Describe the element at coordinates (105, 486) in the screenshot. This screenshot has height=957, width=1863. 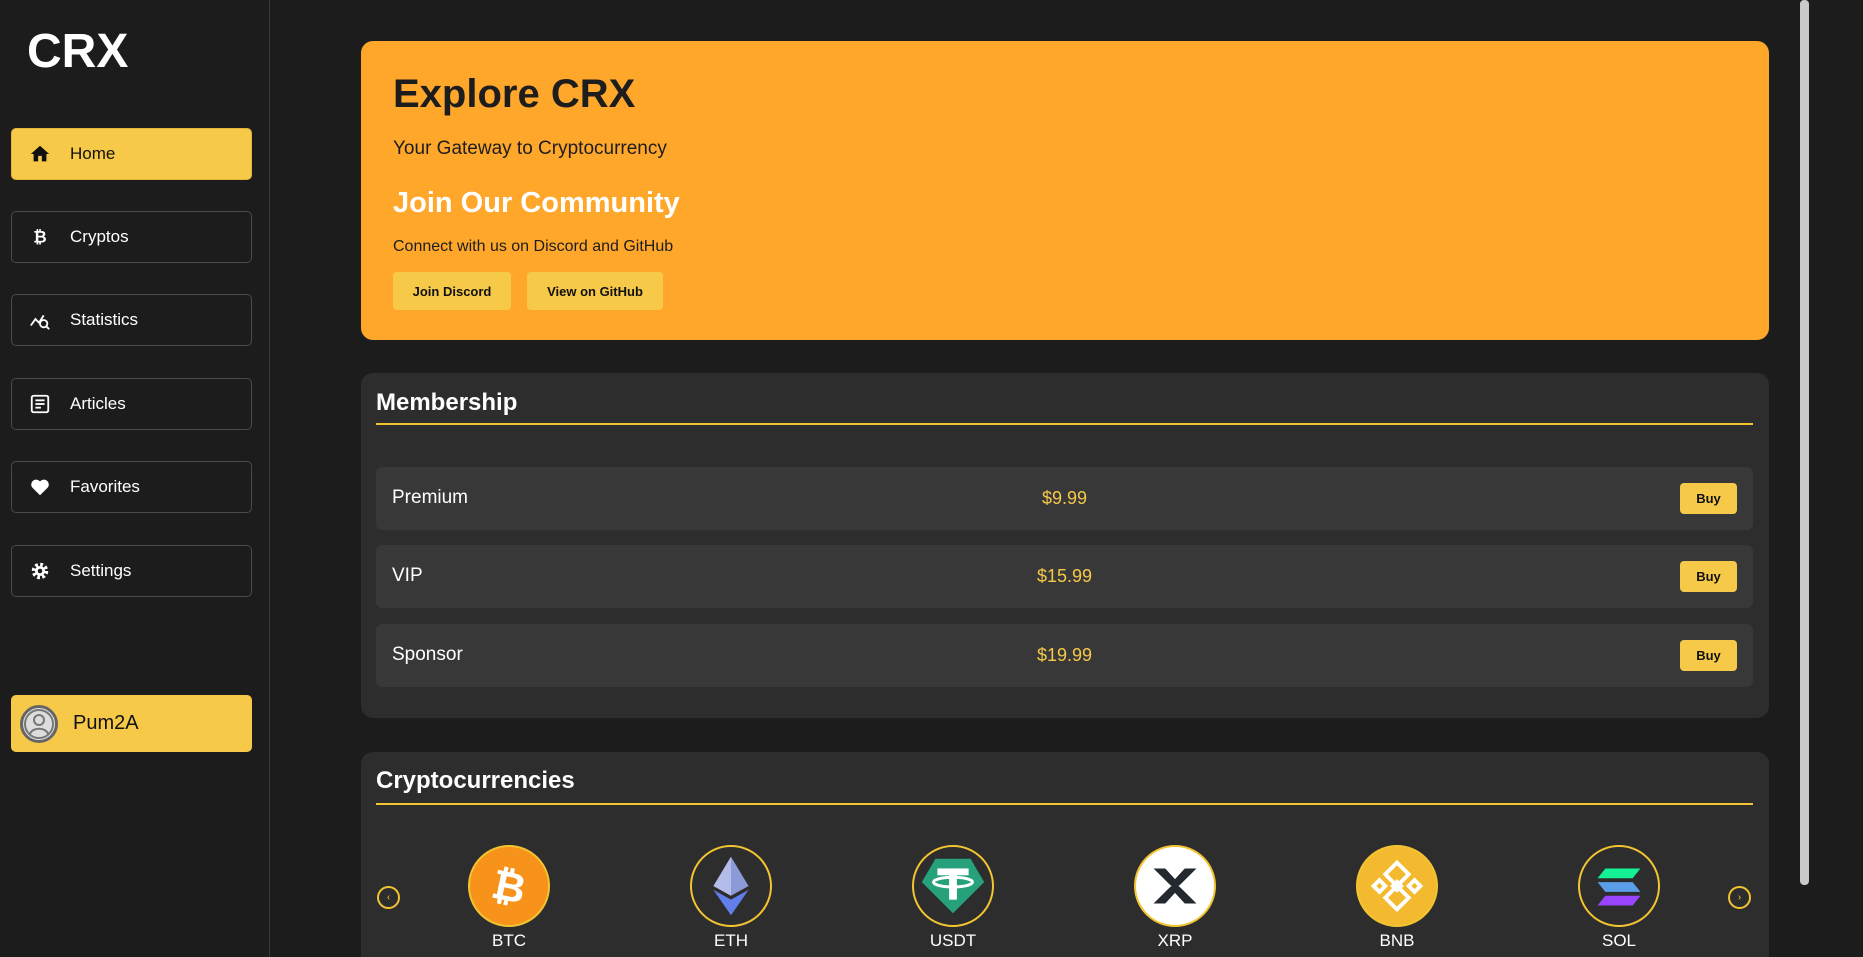
I see `sidebar-item-label: Favorites` at that location.